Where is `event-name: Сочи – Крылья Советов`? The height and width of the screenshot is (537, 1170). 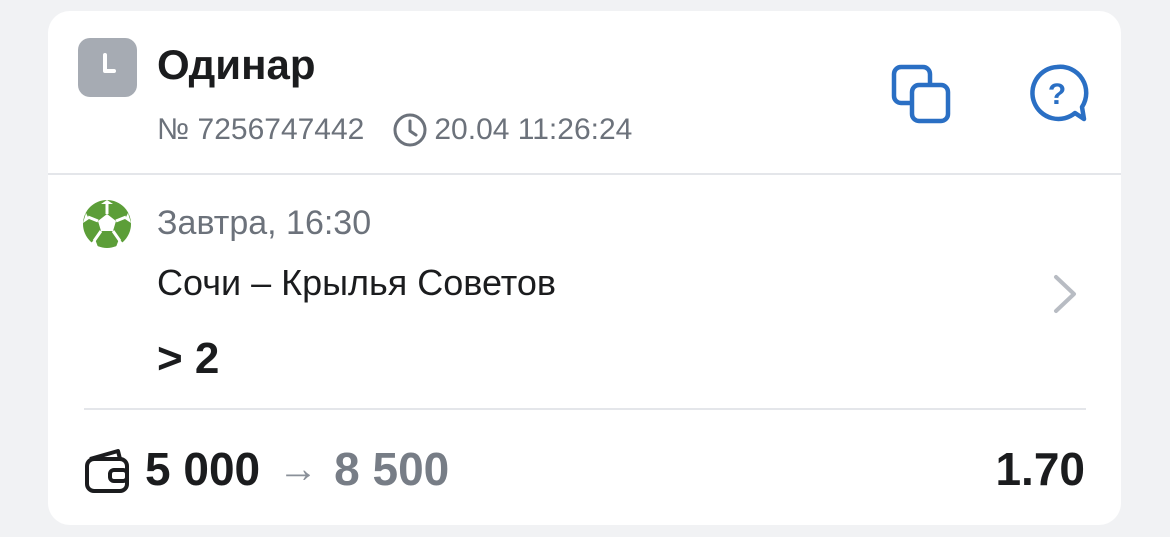
event-name: Сочи – Крылья Советов is located at coordinates (356, 283).